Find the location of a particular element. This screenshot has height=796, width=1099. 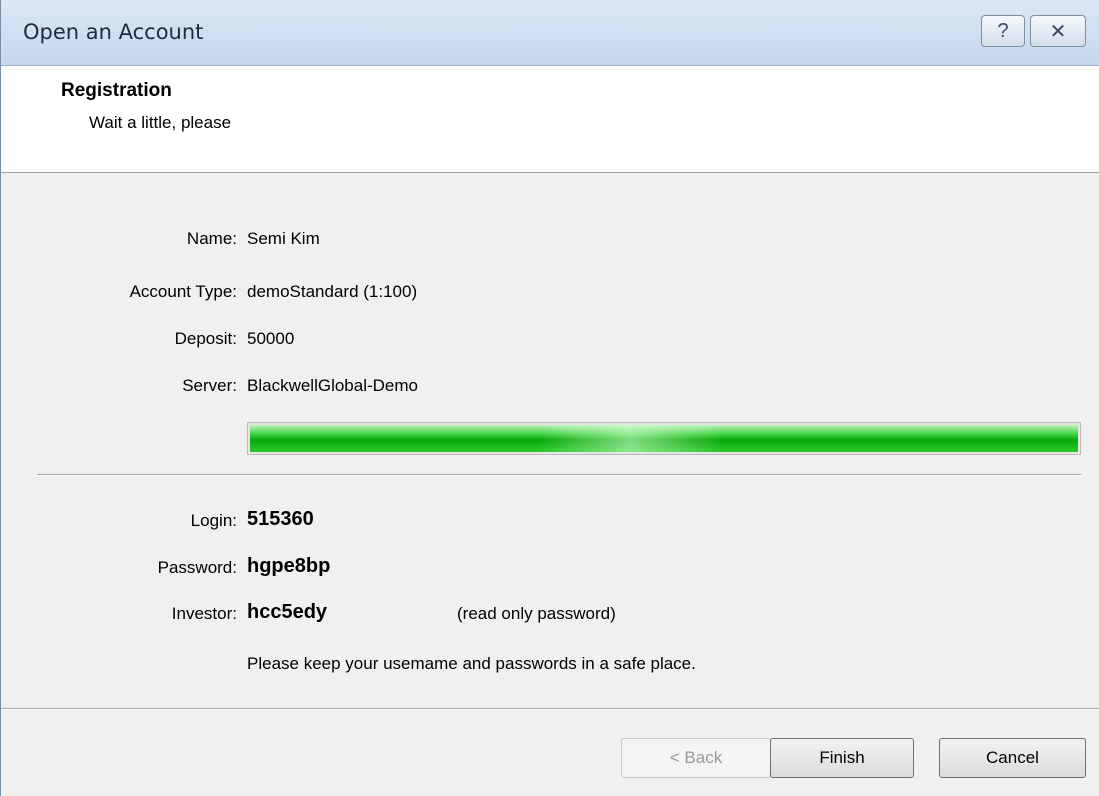

page-title: Registration is located at coordinates (116, 90).